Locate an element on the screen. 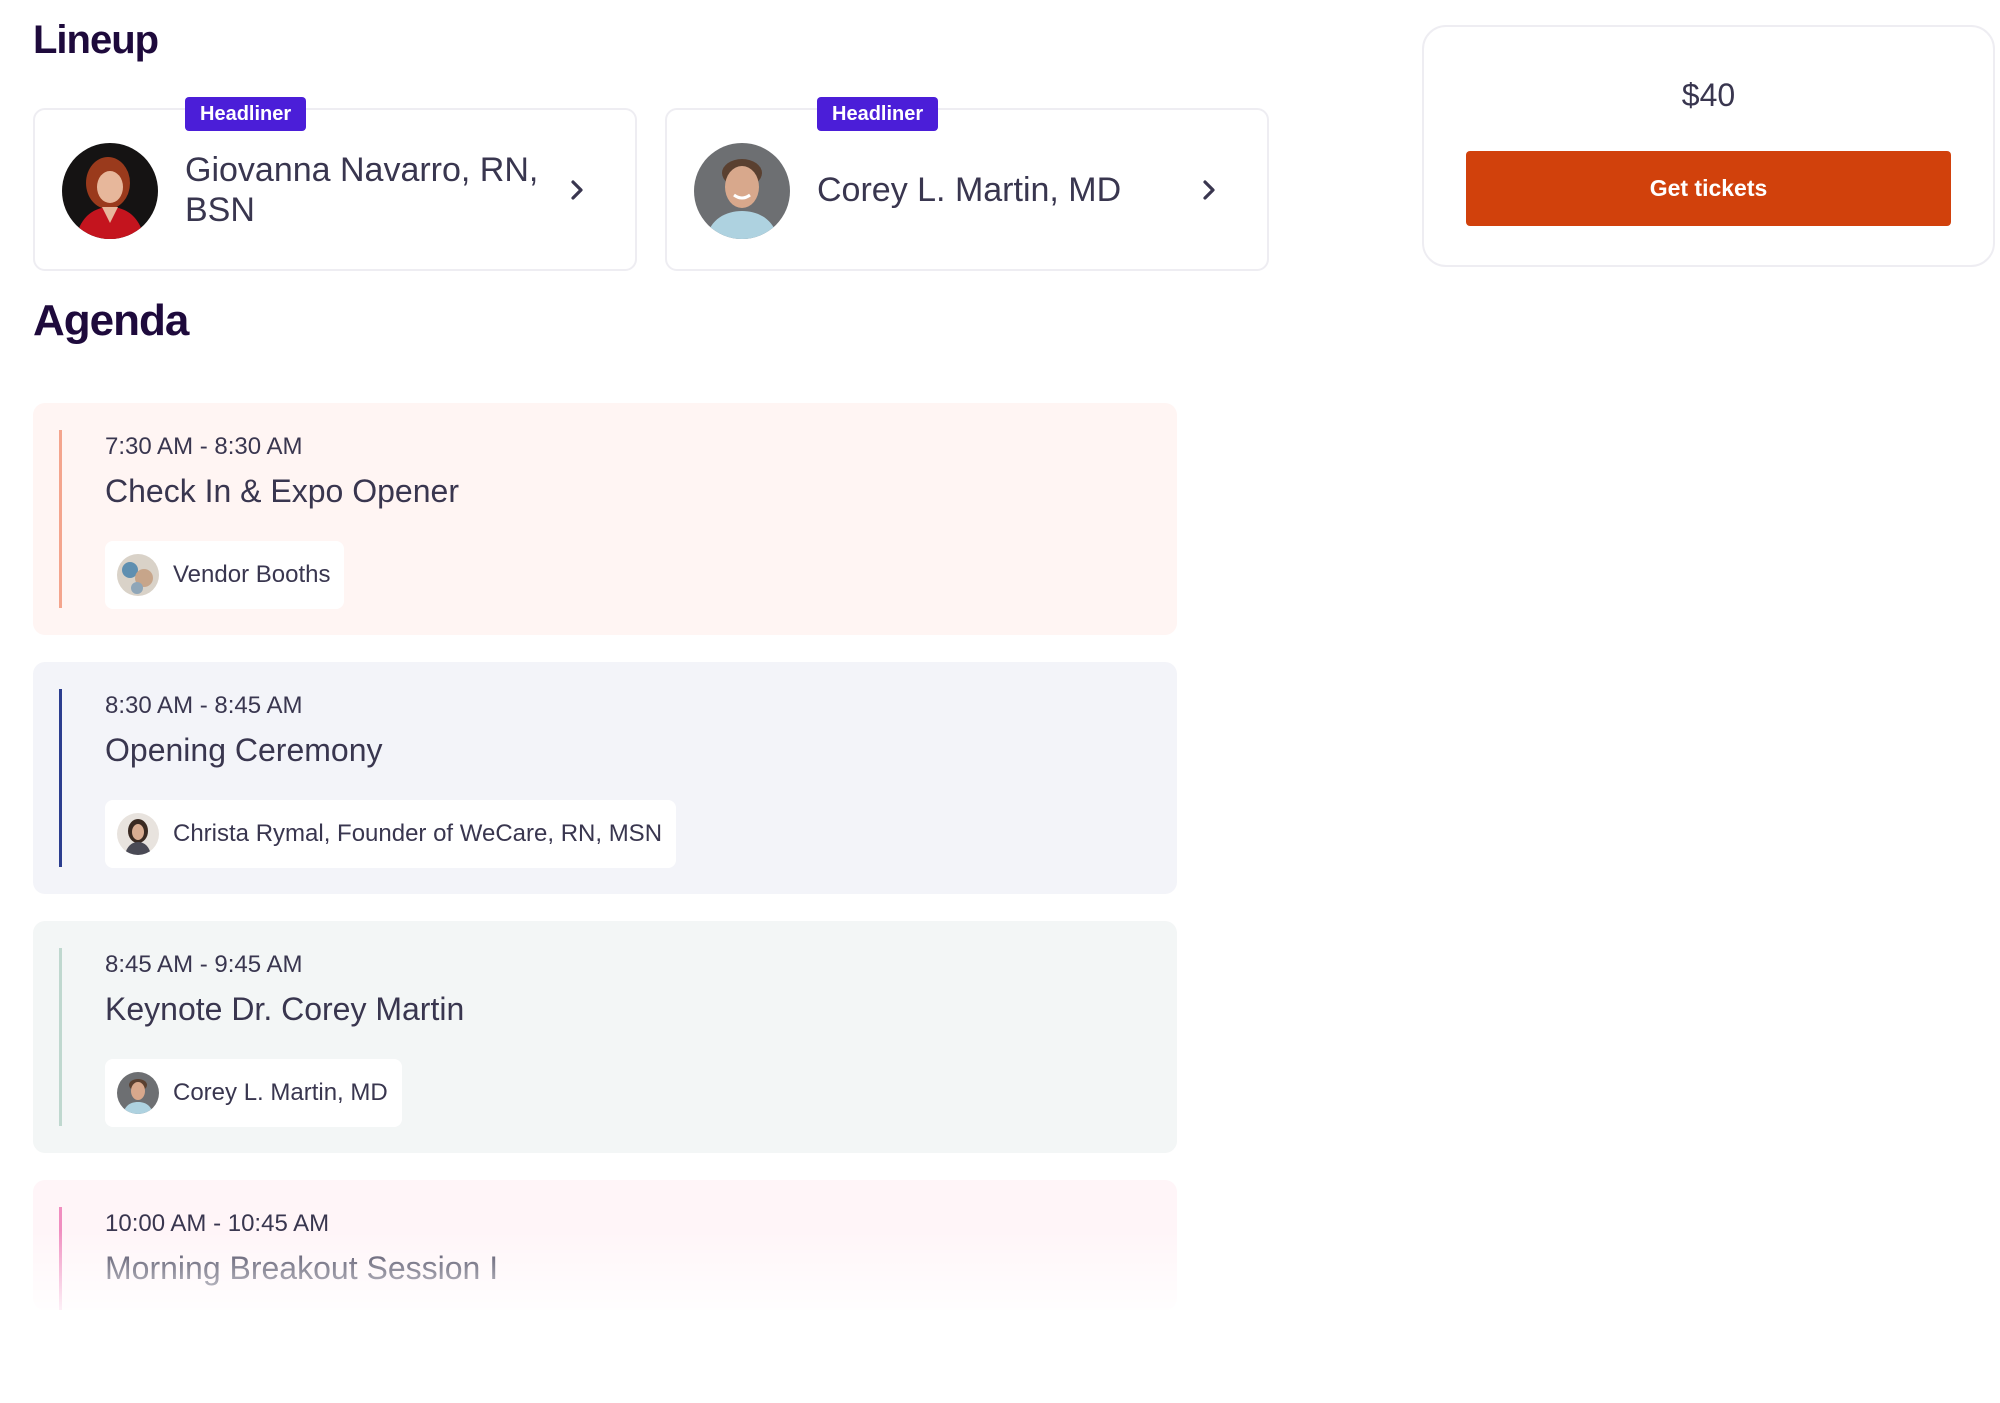 The image size is (2000, 1403). host-chip: Vendor Booths is located at coordinates (225, 575).